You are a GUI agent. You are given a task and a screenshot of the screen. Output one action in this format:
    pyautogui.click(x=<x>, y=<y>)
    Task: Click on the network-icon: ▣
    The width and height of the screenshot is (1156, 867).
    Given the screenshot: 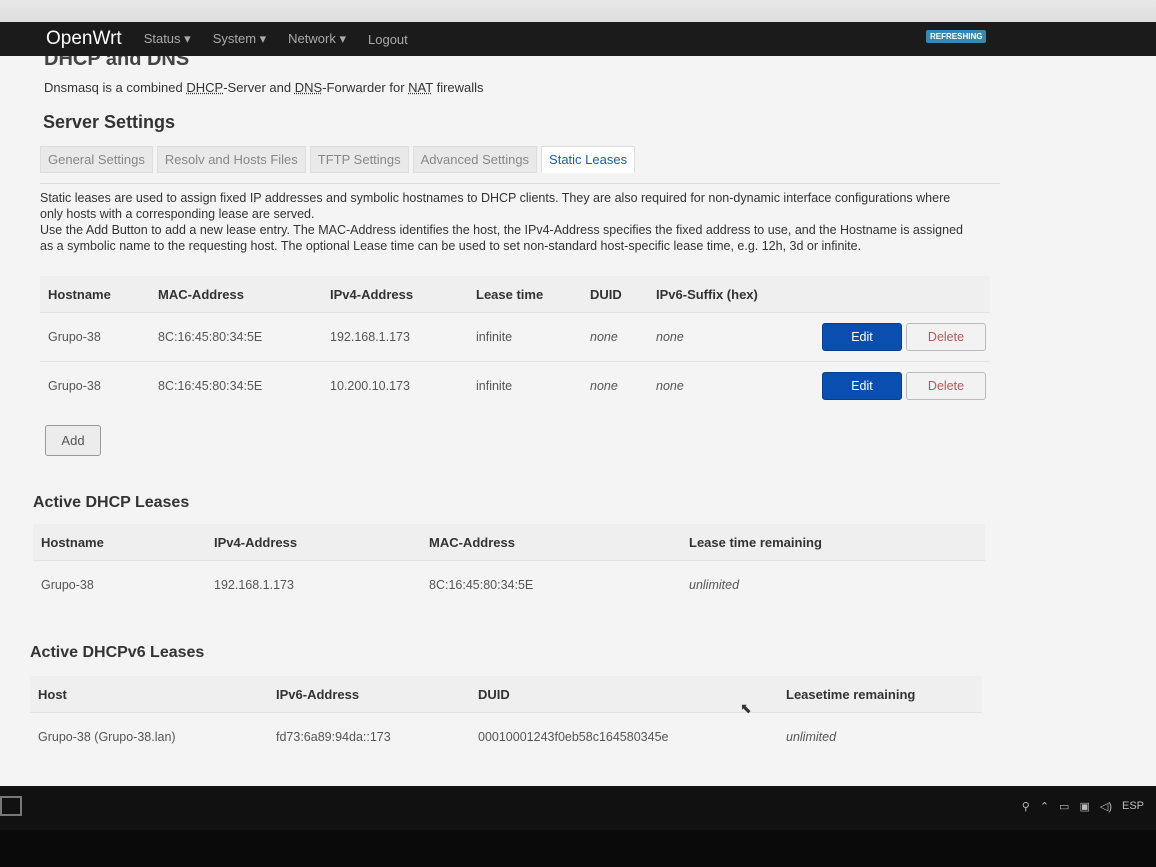 What is the action you would take?
    pyautogui.click(x=1084, y=806)
    